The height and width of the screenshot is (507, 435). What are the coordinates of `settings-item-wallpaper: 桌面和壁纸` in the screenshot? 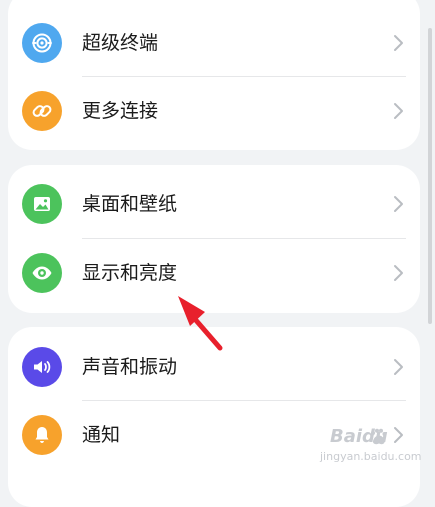 It's located at (214, 204).